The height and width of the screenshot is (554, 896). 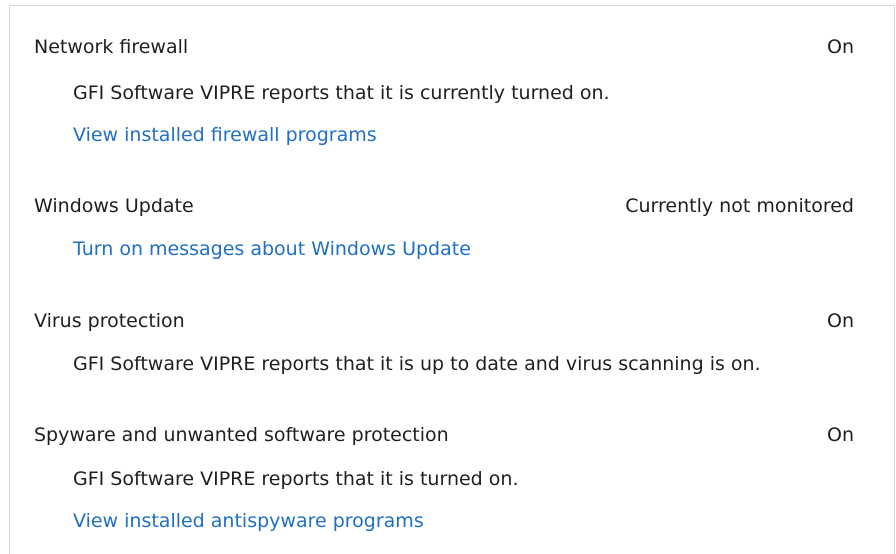 What do you see at coordinates (444, 47) in the screenshot?
I see `network-firewall-row: Network firewall On` at bounding box center [444, 47].